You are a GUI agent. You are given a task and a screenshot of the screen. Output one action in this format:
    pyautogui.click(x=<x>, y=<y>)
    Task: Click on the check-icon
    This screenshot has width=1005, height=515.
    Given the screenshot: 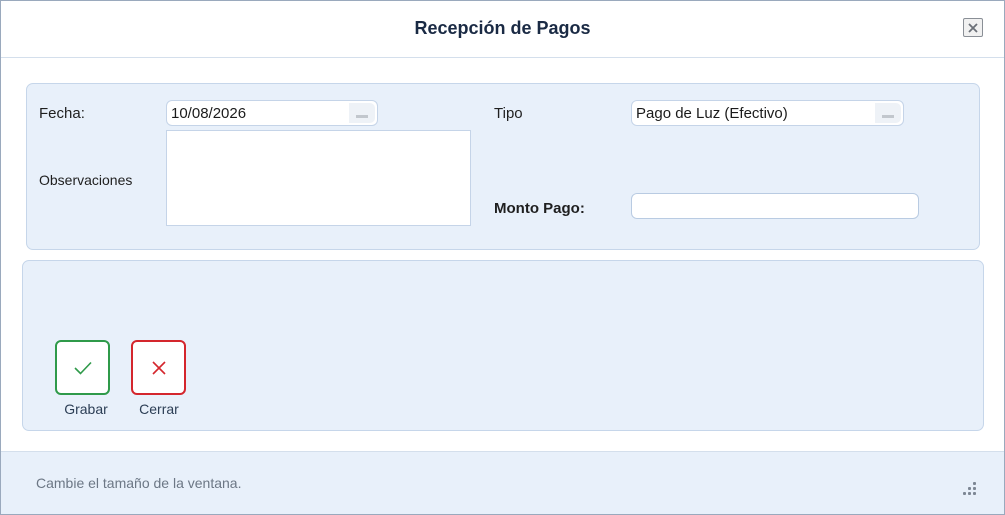 What is the action you would take?
    pyautogui.click(x=82, y=368)
    